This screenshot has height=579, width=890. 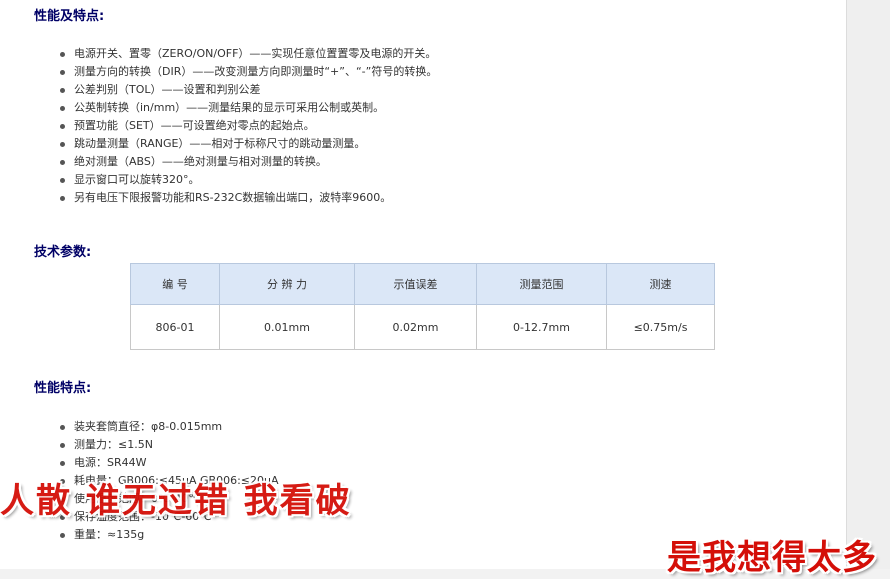 What do you see at coordinates (868, 284) in the screenshot?
I see `page-side-margin` at bounding box center [868, 284].